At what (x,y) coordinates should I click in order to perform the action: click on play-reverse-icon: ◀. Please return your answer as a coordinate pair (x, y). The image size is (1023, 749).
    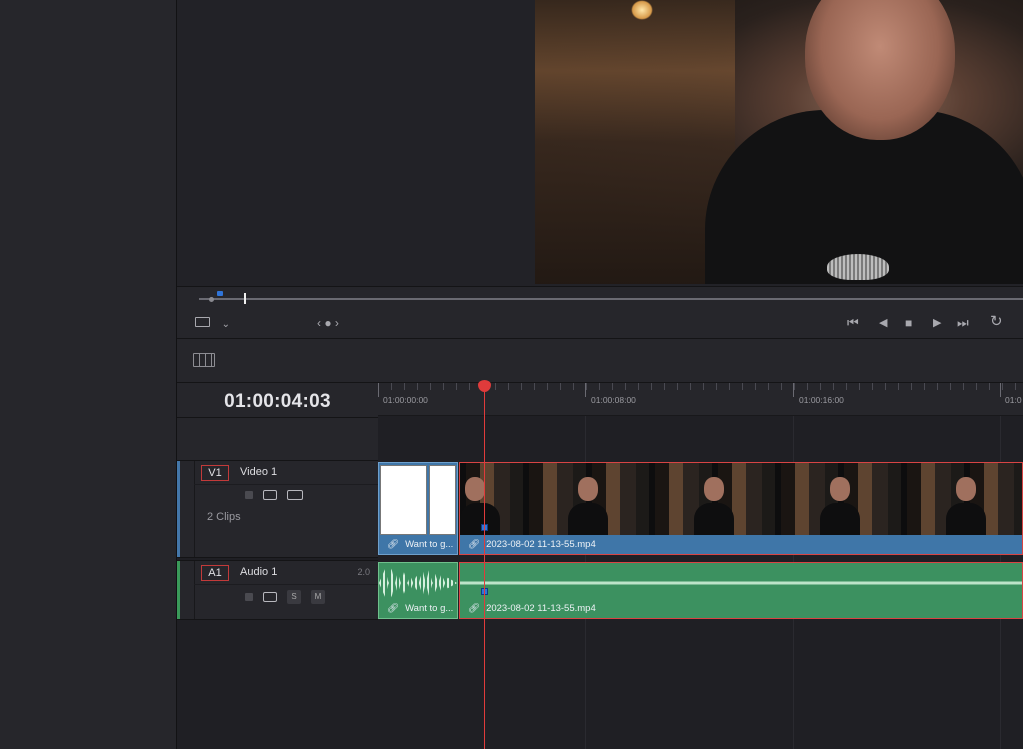
    Looking at the image, I should click on (883, 323).